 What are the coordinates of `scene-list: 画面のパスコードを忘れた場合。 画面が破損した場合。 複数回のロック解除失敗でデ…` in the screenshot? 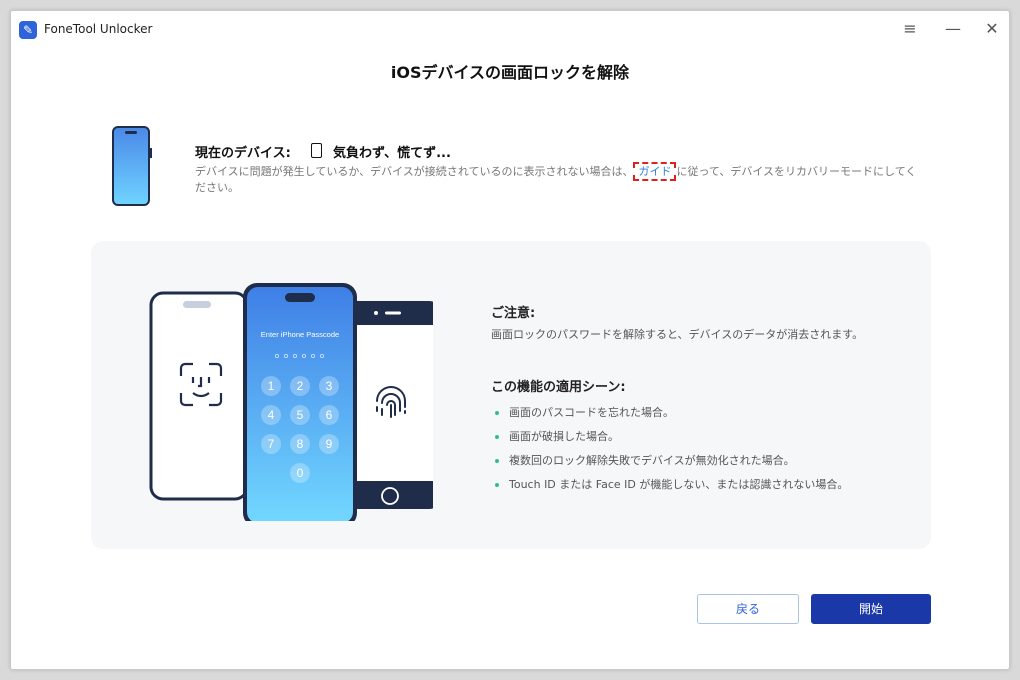 It's located at (670, 453).